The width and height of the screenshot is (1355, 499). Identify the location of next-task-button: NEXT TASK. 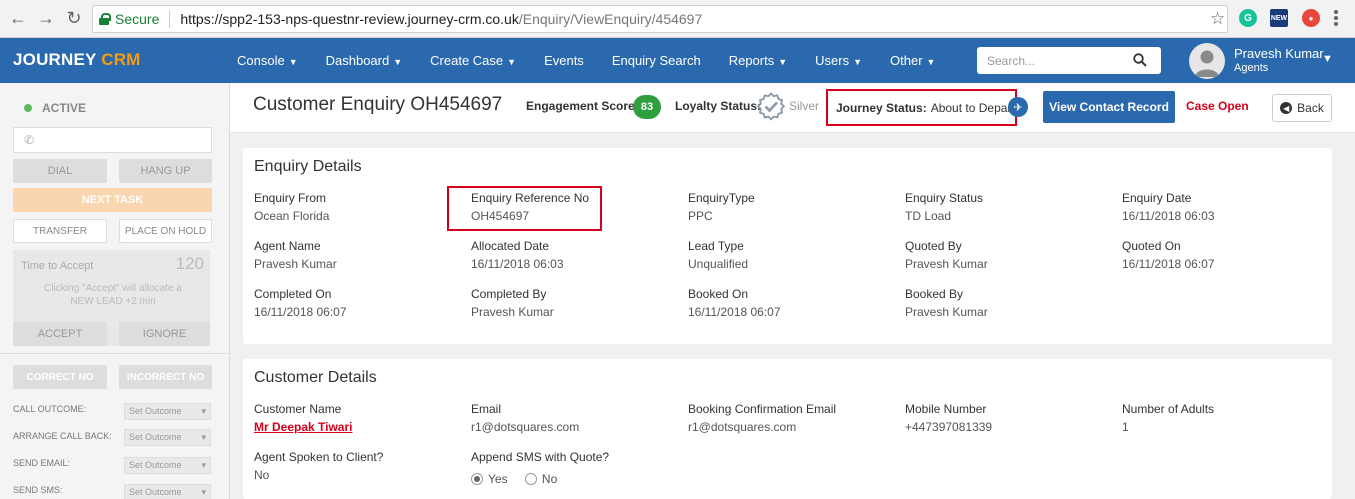
(112, 200).